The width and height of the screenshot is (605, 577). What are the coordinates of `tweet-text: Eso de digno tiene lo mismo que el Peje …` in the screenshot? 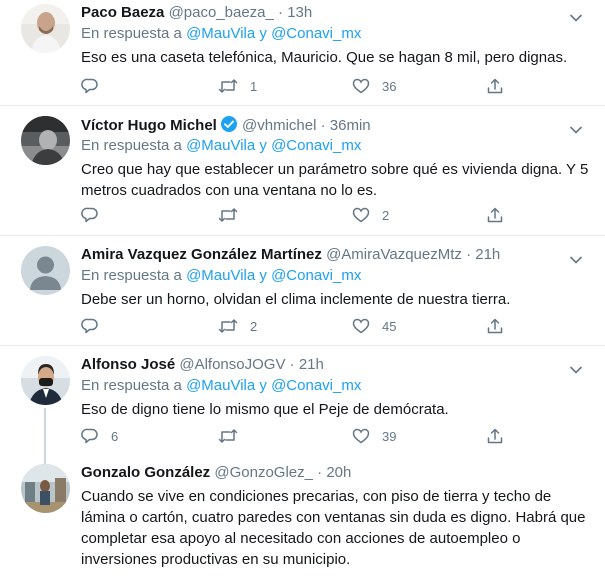 It's located at (265, 409).